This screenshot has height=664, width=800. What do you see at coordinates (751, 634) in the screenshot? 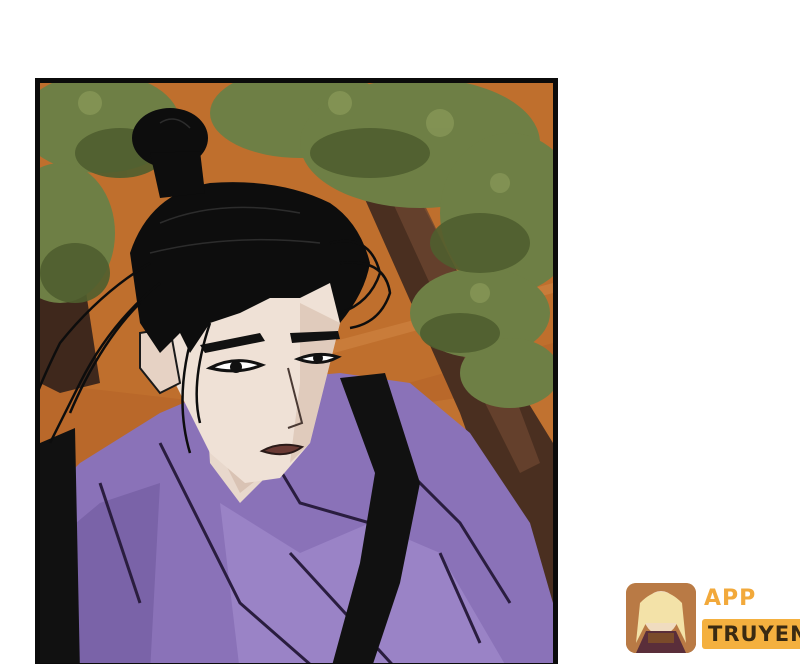
I see `watermark-line-2: TRUYEN` at bounding box center [751, 634].